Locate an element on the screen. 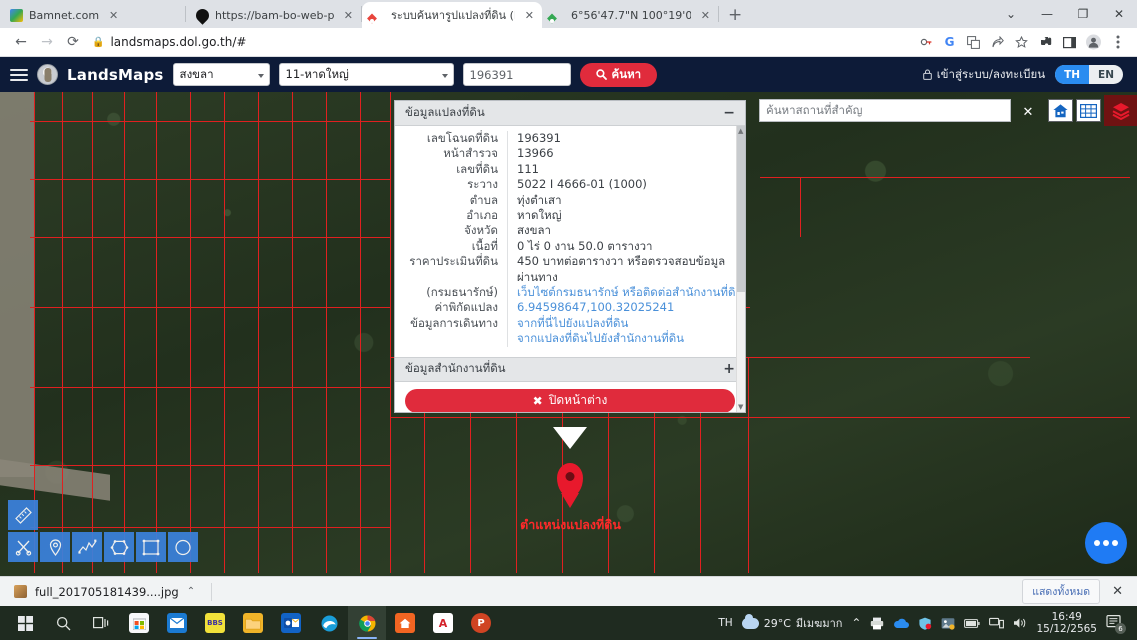 Image resolution: width=1137 pixels, height=640 pixels. point-tool-button is located at coordinates (55, 547).